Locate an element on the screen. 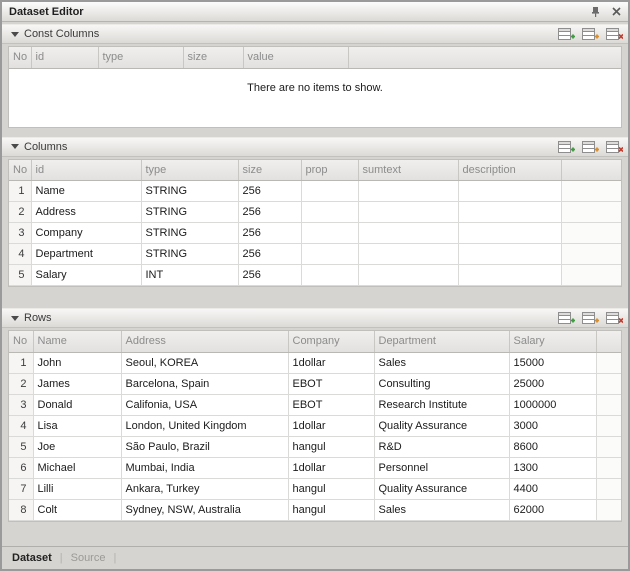 The height and width of the screenshot is (571, 630). cell: 8600 is located at coordinates (553, 447).